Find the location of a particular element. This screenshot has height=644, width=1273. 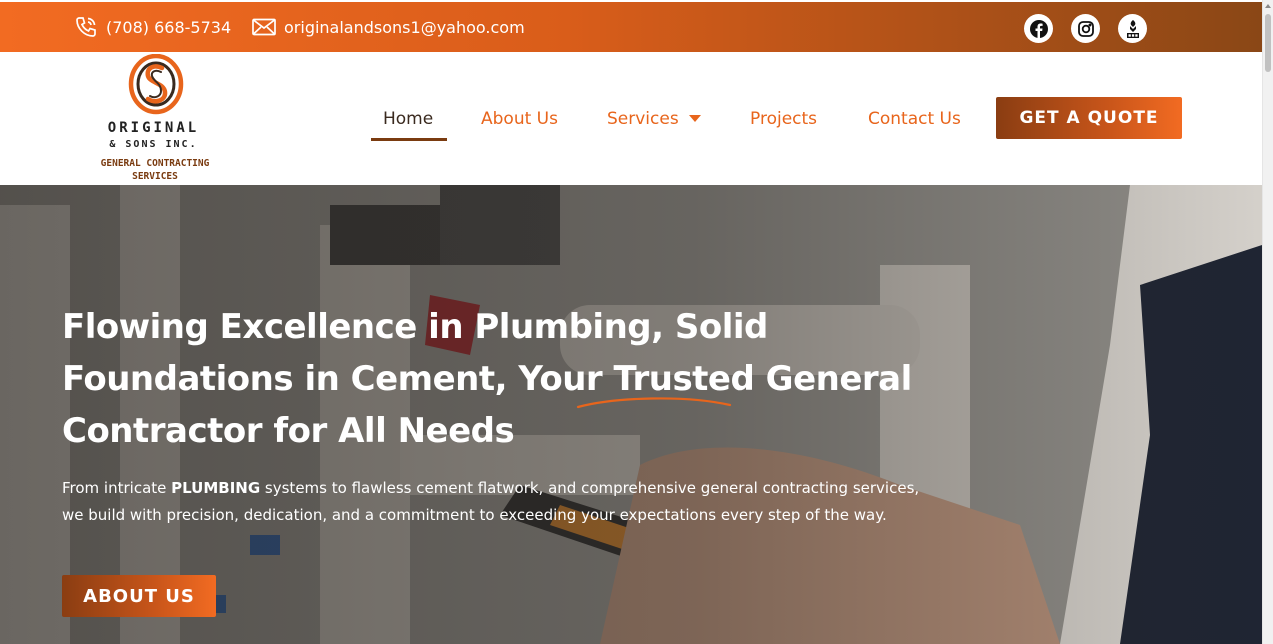

nav-projects: Projects is located at coordinates (783, 119).